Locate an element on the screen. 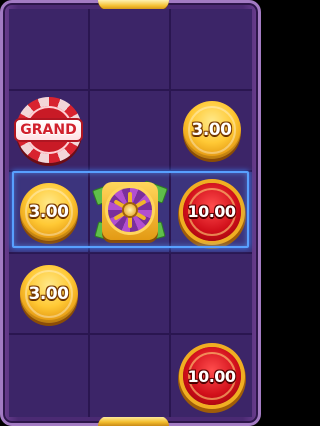 This screenshot has width=320, height=426. frame-bottom-ornament is located at coordinates (133, 421).